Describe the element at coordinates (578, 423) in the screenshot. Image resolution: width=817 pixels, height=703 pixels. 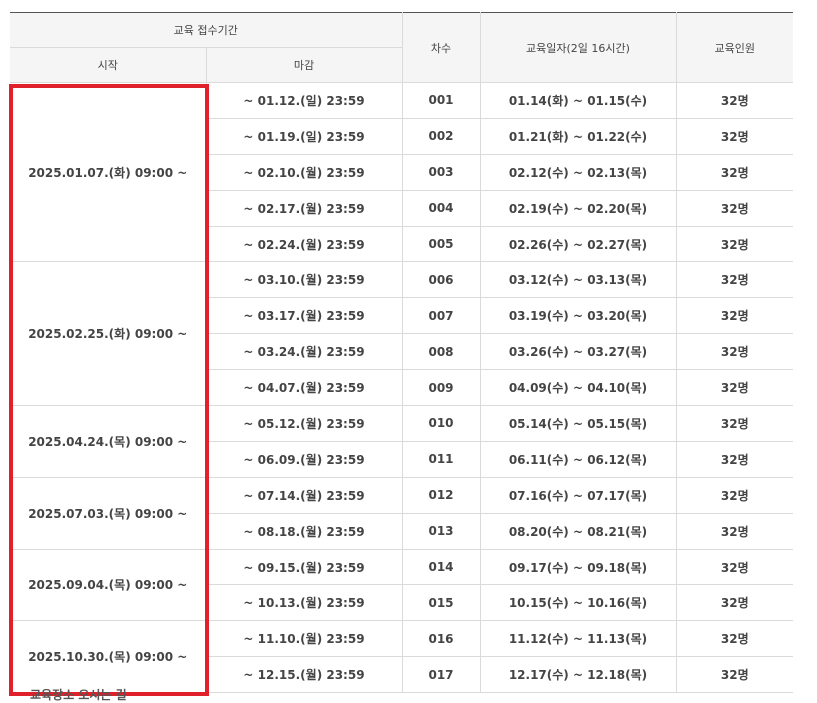
I see `training-dates-cell: 05.14(수) ~ 05.15(목)` at that location.